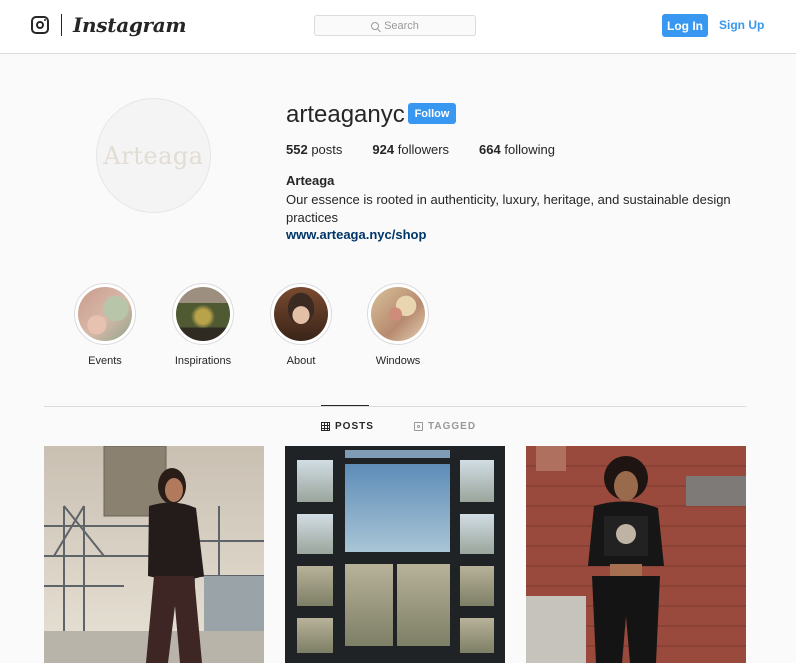  I want to click on highlight-label: Inspirations, so click(203, 361).